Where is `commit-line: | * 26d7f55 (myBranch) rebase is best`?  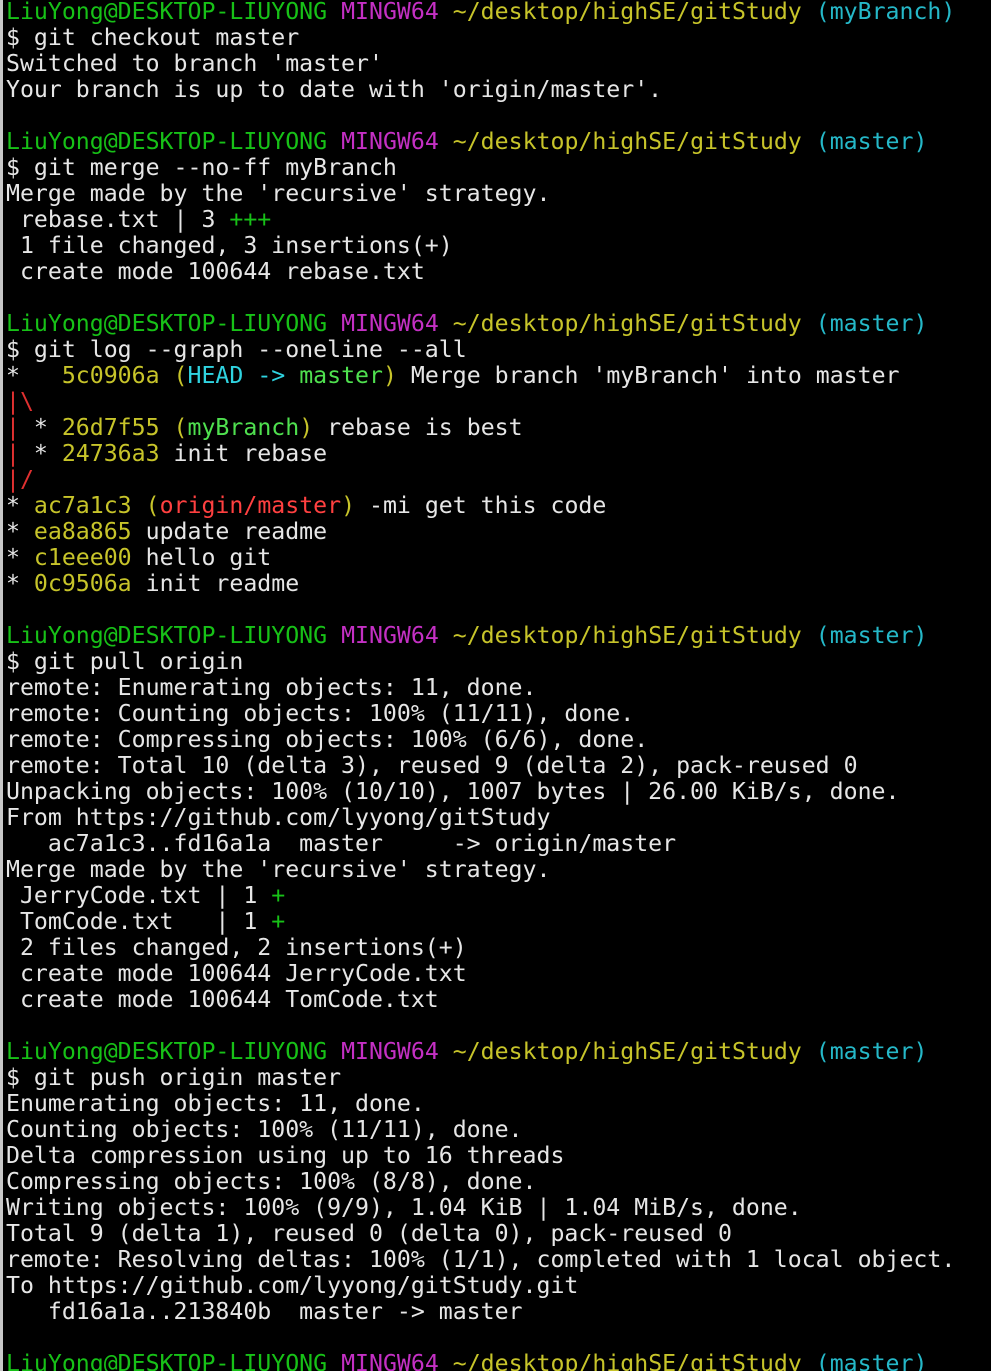
commit-line: | * 26d7f55 (myBranch) rebase is best is located at coordinates (498, 428).